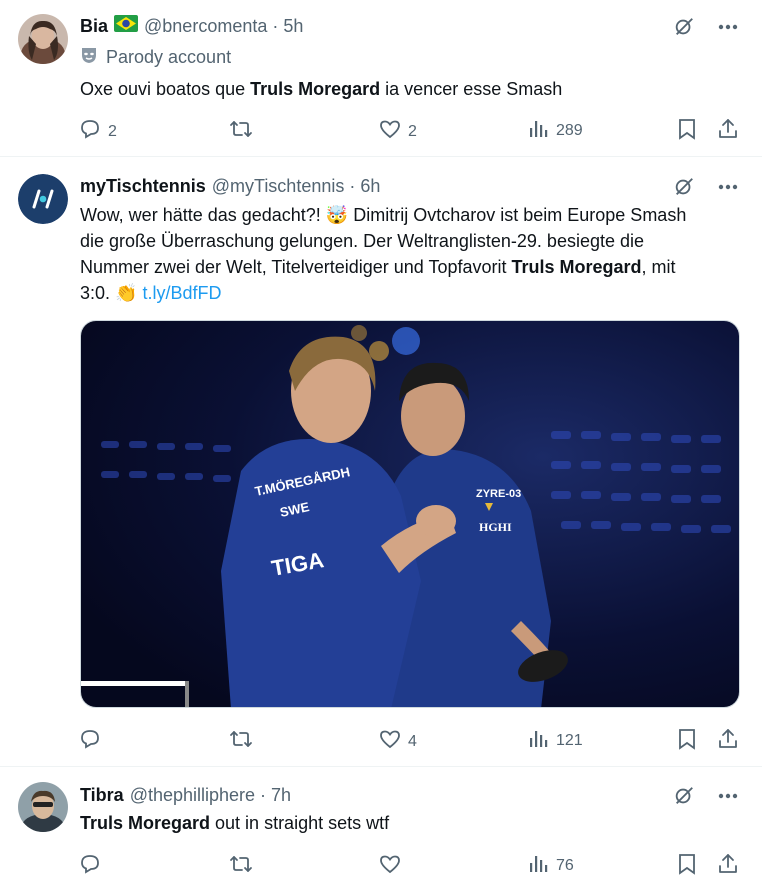 Image resolution: width=762 pixels, height=893 pixels. What do you see at coordinates (126, 293) in the screenshot?
I see `clapping-hands-emoji: 👏` at bounding box center [126, 293].